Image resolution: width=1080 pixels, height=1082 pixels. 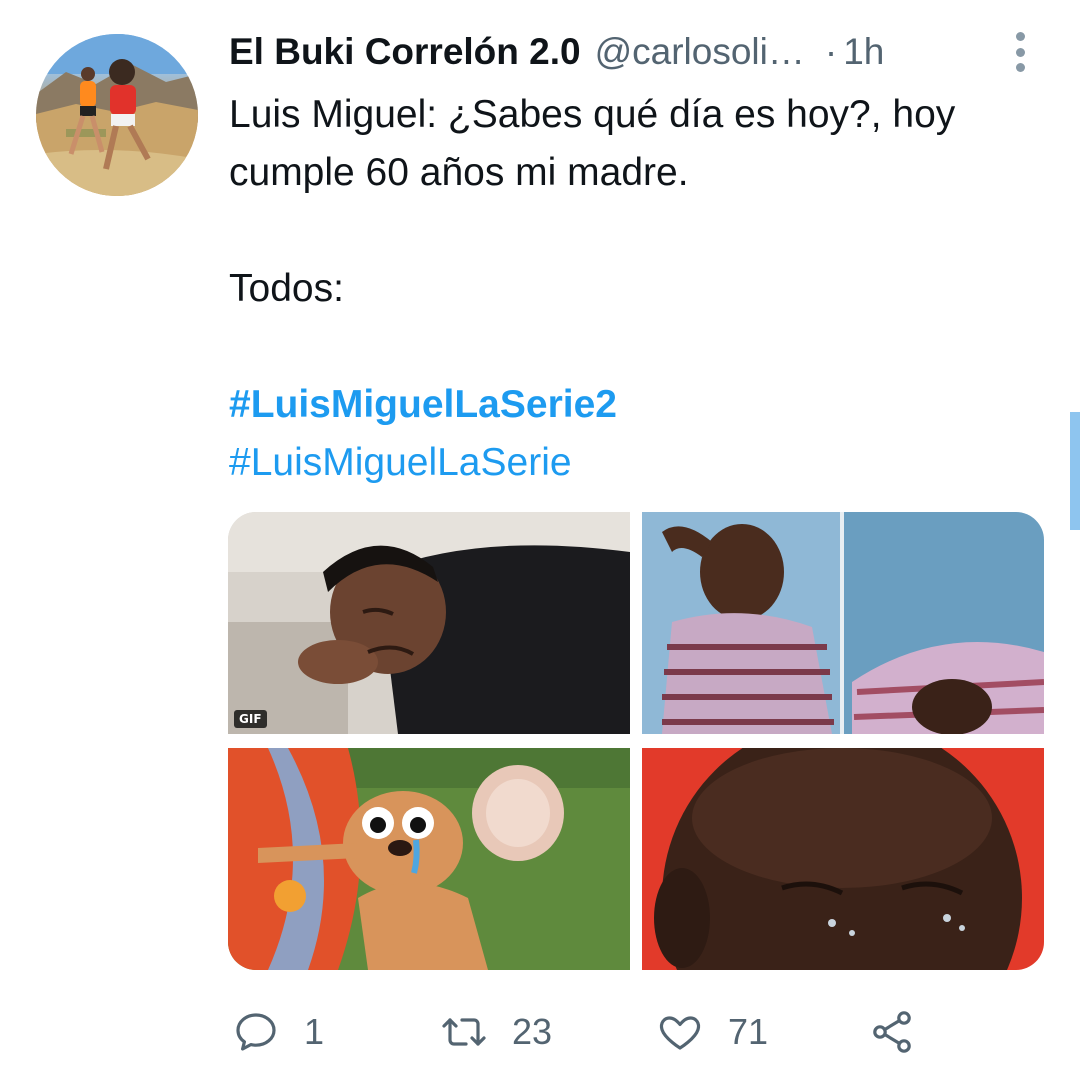 I want to click on avatar, so click(x=117, y=115).